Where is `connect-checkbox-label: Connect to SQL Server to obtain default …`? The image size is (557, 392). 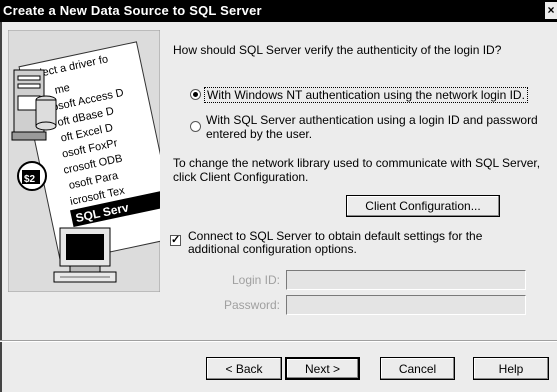
connect-checkbox-label: Connect to SQL Server to obtain default … is located at coordinates (363, 243).